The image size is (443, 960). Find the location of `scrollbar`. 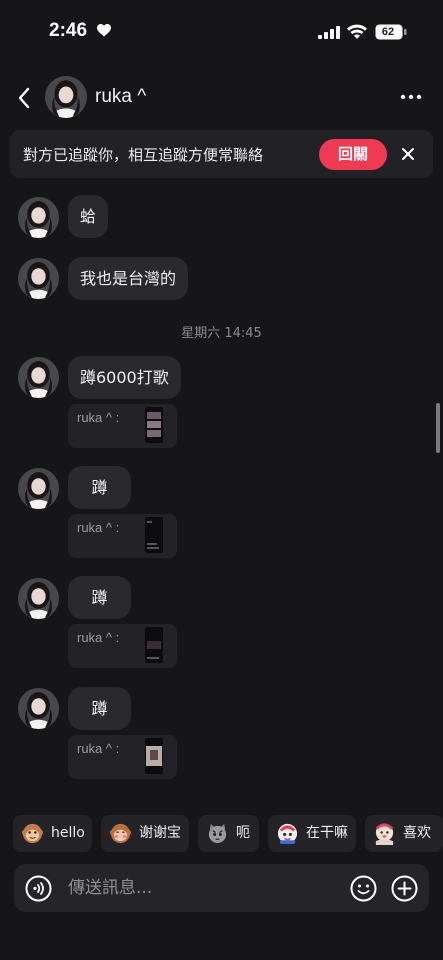

scrollbar is located at coordinates (438, 428).